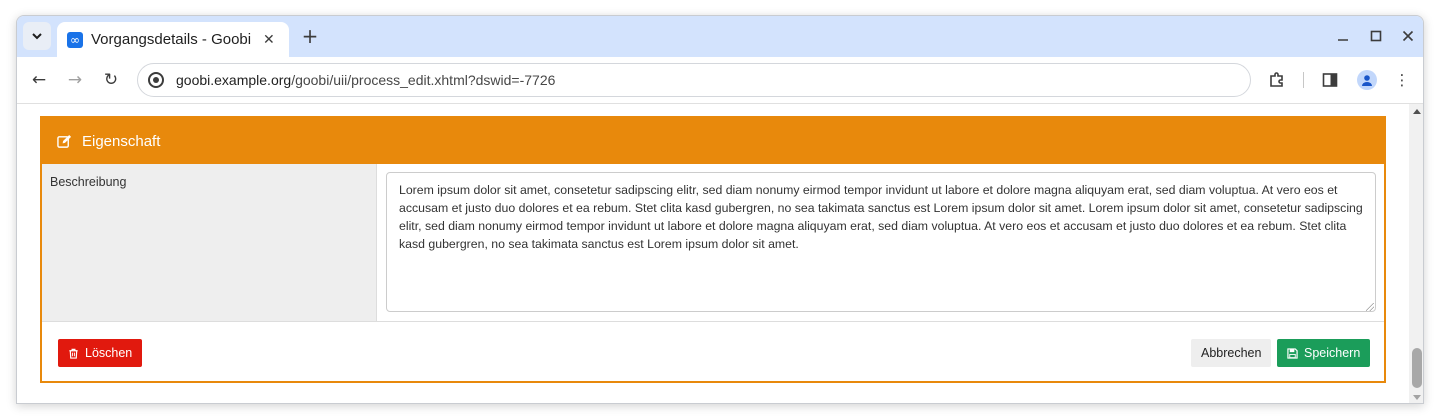 The image size is (1440, 419). What do you see at coordinates (1292, 353) in the screenshot?
I see `floppy-disk-icon` at bounding box center [1292, 353].